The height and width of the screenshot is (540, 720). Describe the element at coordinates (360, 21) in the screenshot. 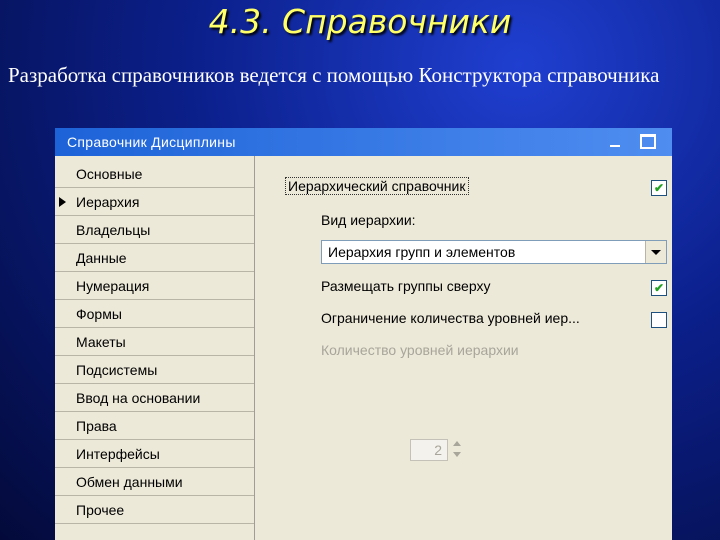

I see `slide-title: 4.3. Справочники` at that location.